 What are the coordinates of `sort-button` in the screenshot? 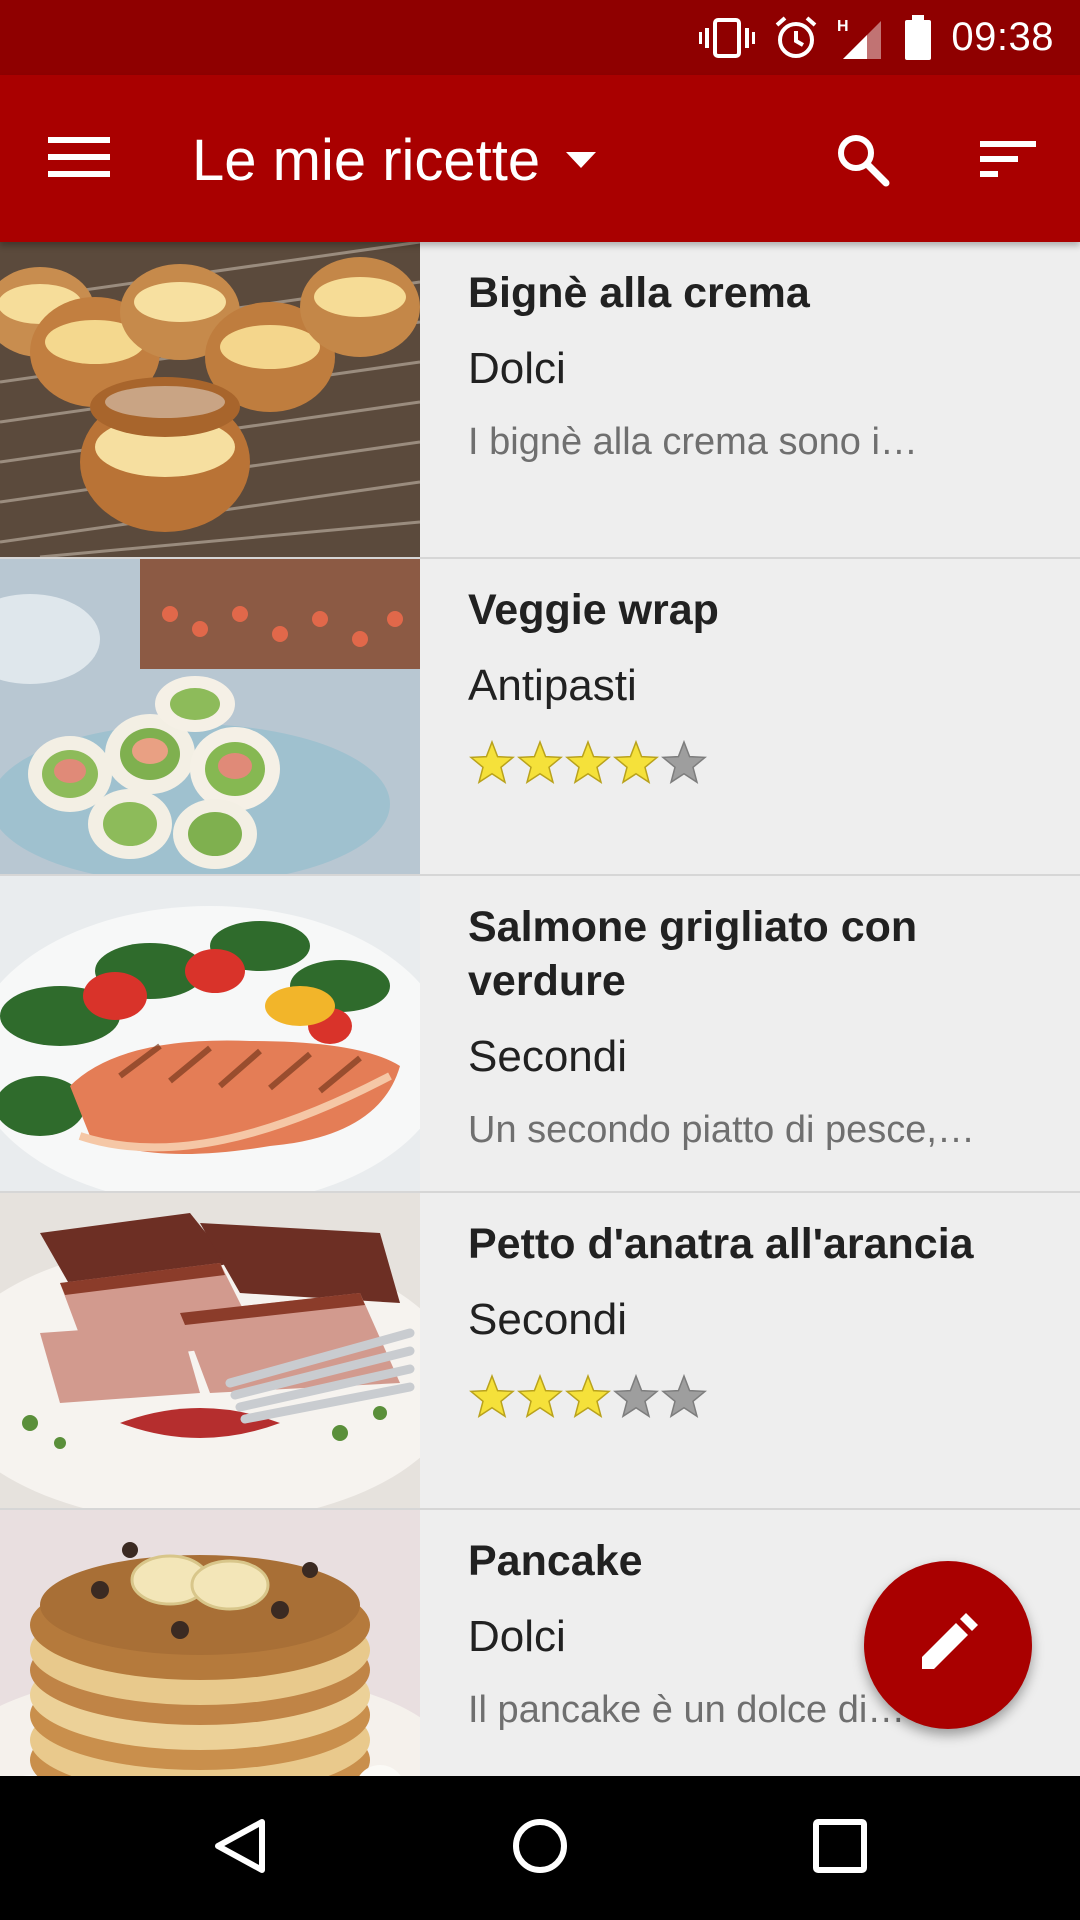 It's located at (1008, 161).